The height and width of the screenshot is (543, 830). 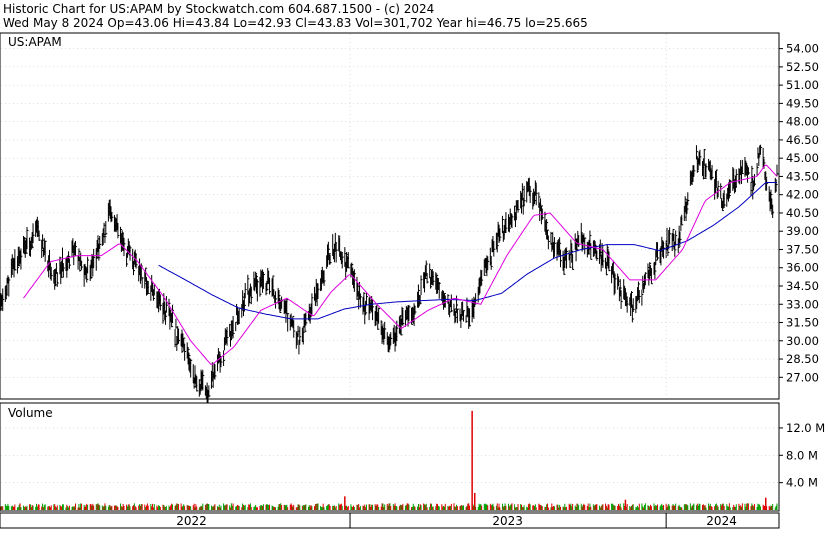 What do you see at coordinates (721, 521) in the screenshot?
I see `year-label: 2024` at bounding box center [721, 521].